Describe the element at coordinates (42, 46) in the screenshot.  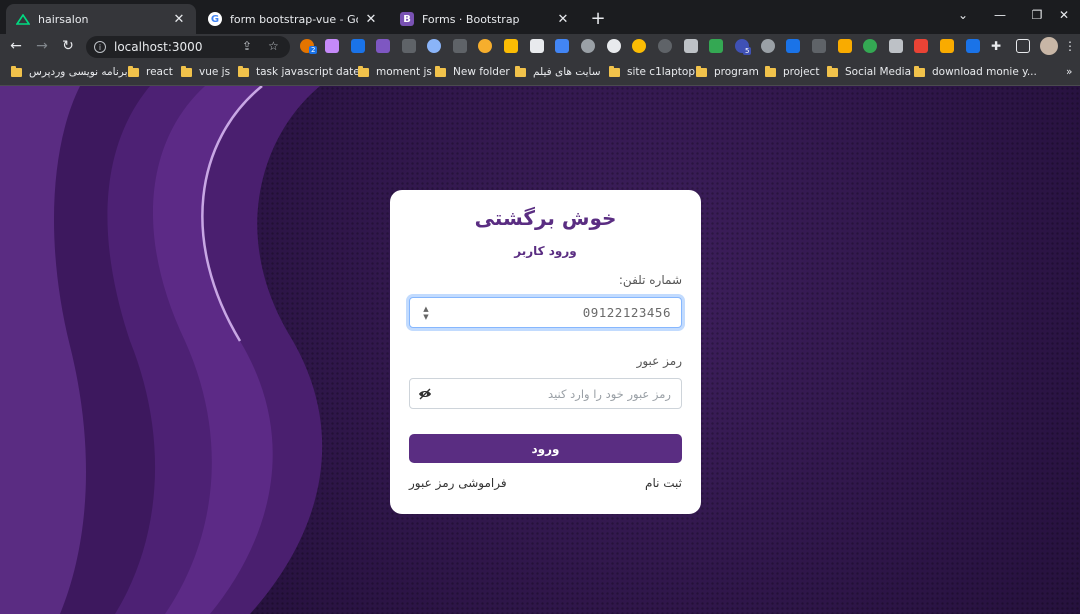
I see `forward-button: →` at that location.